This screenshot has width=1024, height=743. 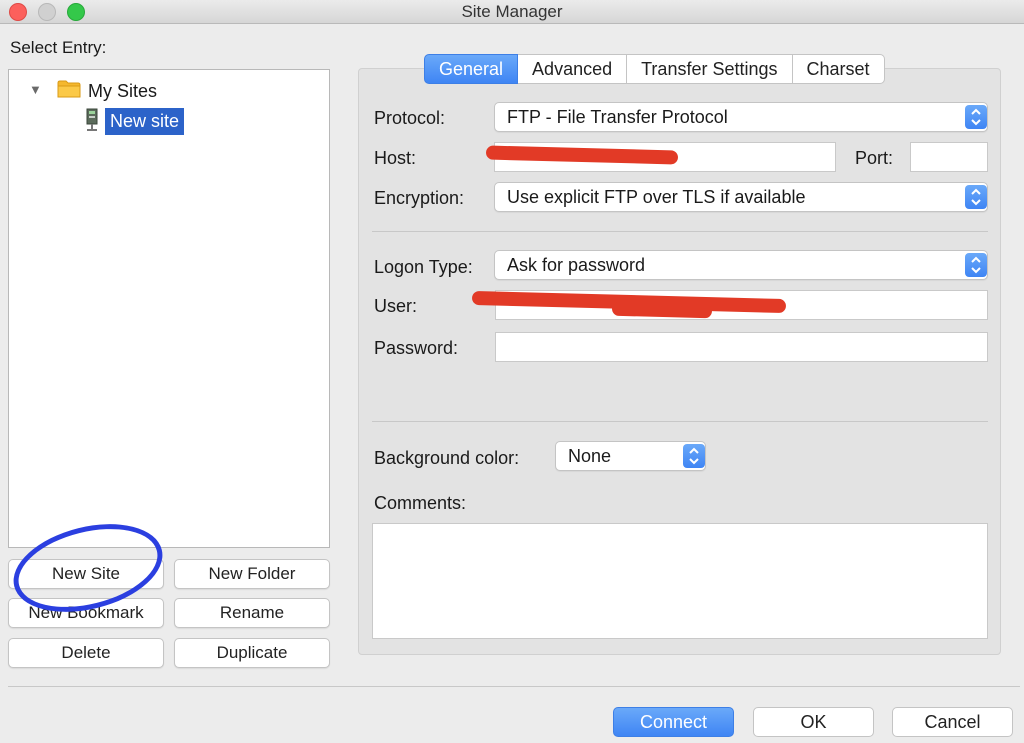 I want to click on user-label: User:, so click(x=396, y=306).